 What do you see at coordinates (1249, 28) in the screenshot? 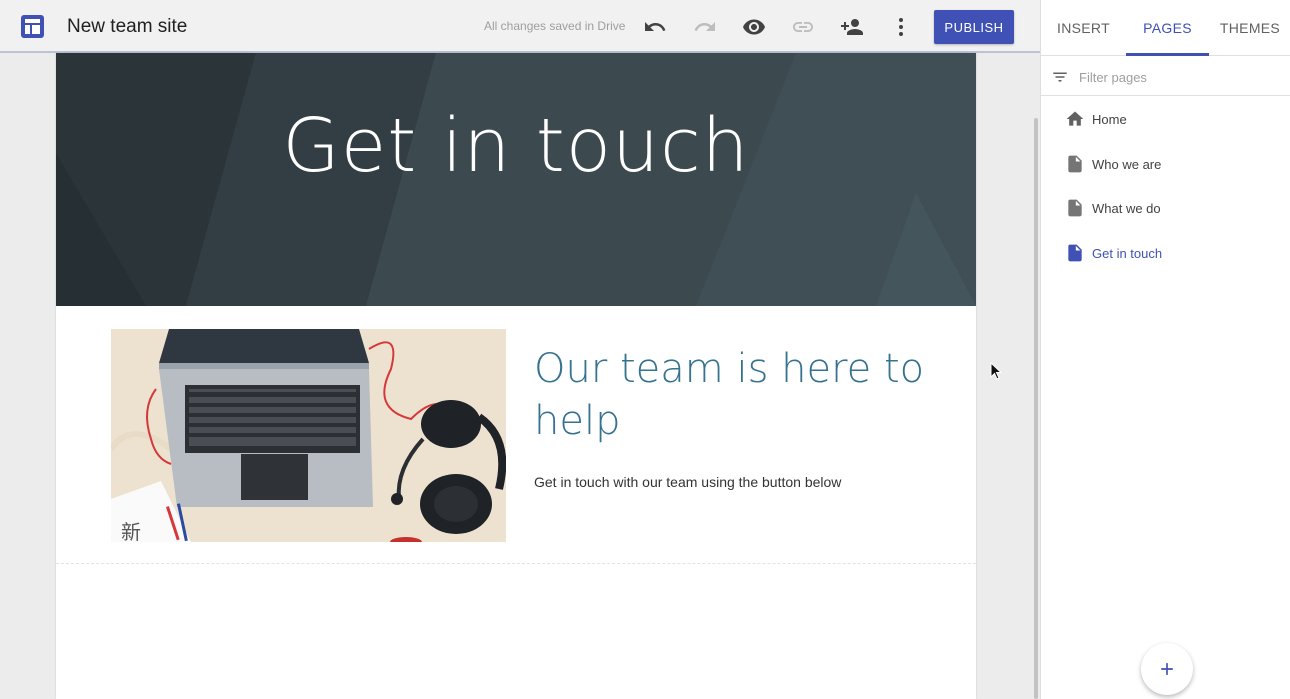
I see `tab-themes: THEMES` at bounding box center [1249, 28].